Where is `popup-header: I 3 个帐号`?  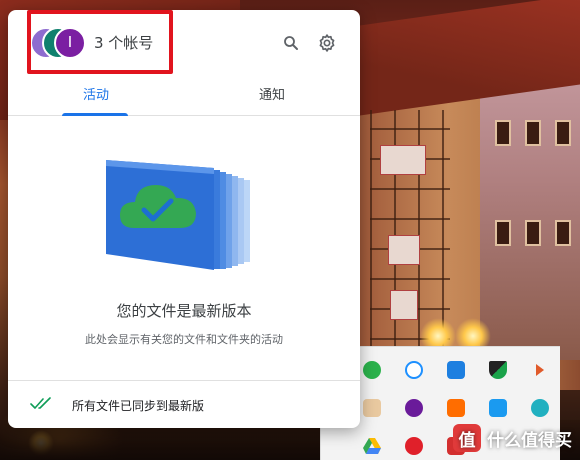 popup-header: I 3 个帐号 is located at coordinates (184, 42).